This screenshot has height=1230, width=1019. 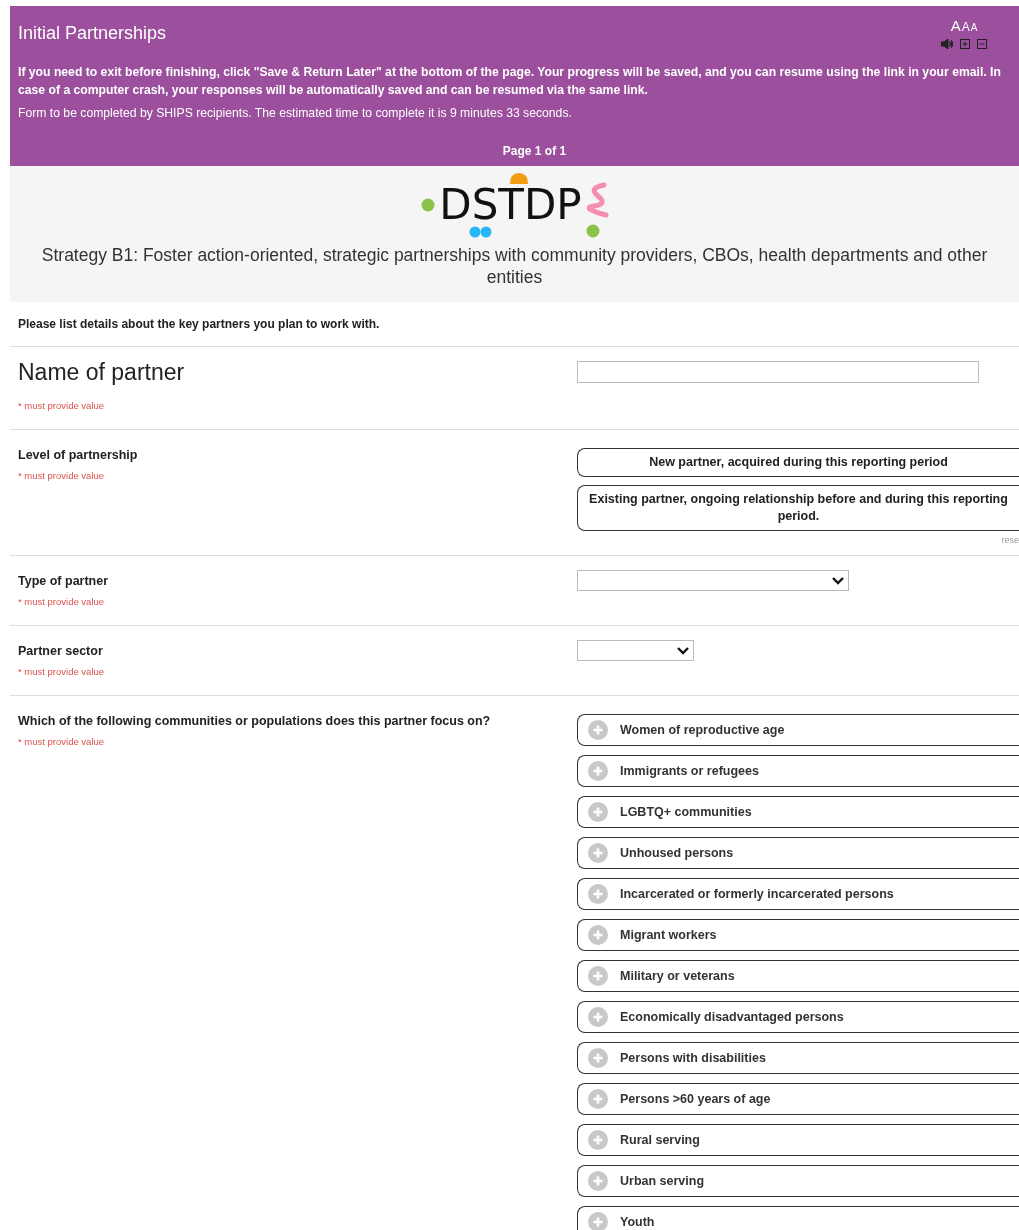 What do you see at coordinates (798, 976) in the screenshot?
I see `checkbox-option: Military or veterans` at bounding box center [798, 976].